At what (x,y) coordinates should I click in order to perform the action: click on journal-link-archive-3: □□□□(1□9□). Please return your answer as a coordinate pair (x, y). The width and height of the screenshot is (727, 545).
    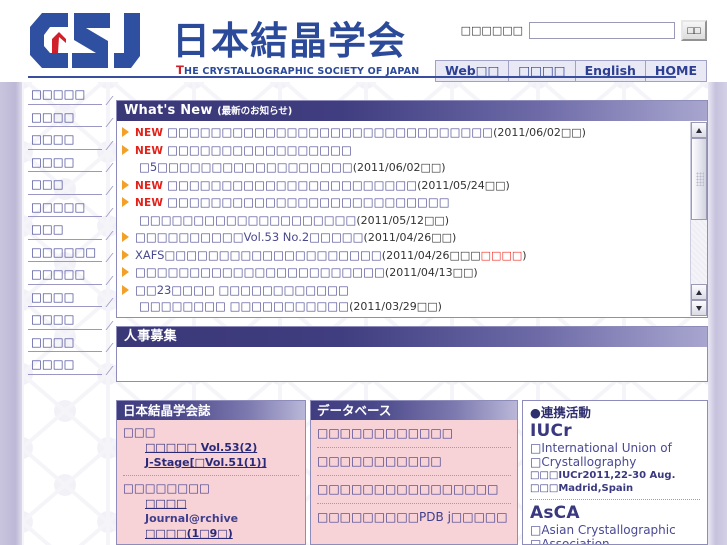
    Looking at the image, I should click on (222, 533).